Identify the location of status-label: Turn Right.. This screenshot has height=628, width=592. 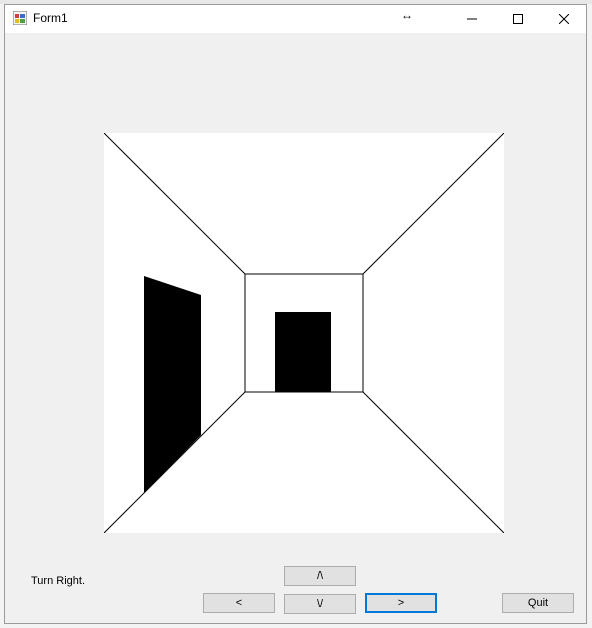
(58, 581).